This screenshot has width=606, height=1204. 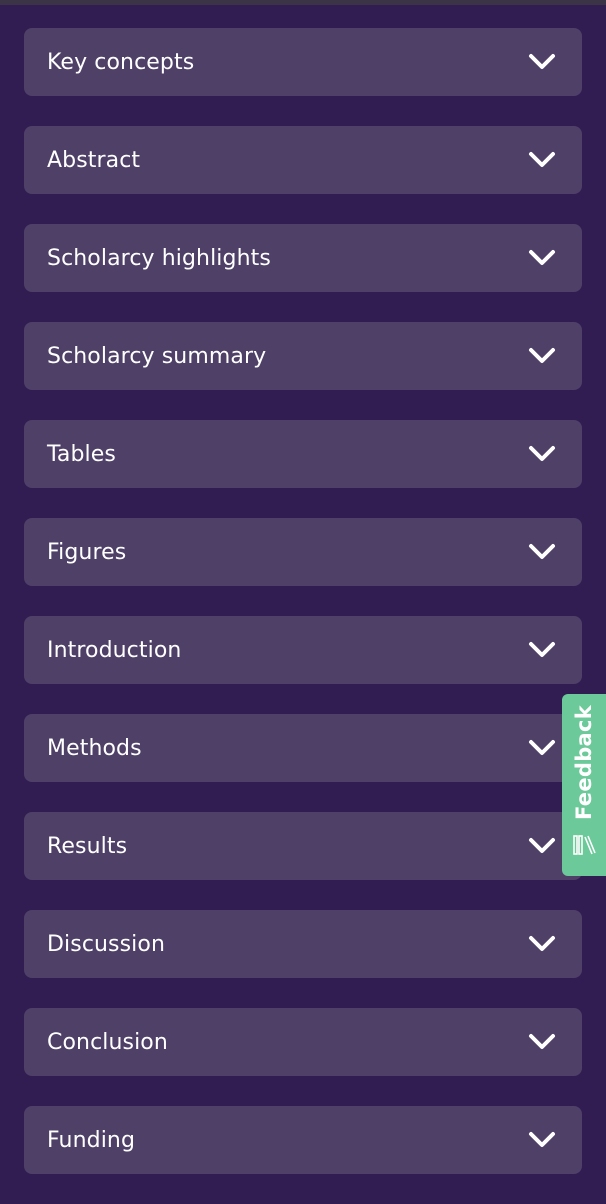 What do you see at coordinates (303, 1140) in the screenshot?
I see `accordion-item-funding: Funding` at bounding box center [303, 1140].